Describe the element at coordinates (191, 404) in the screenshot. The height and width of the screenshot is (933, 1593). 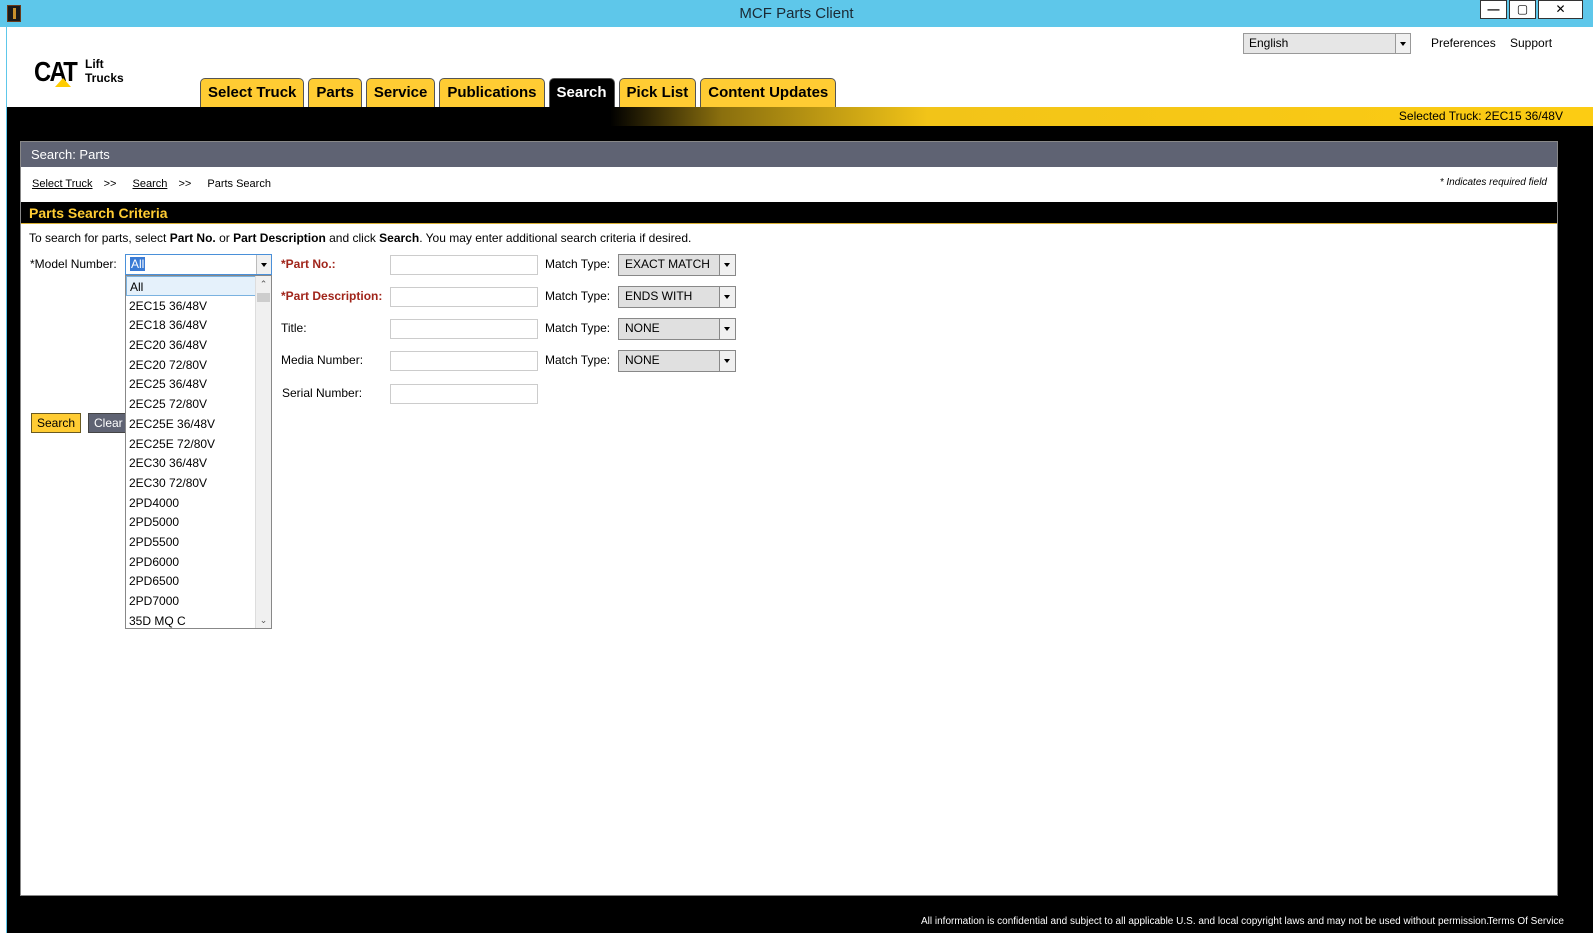
I see `model-option: 2EC25 72/80V` at that location.